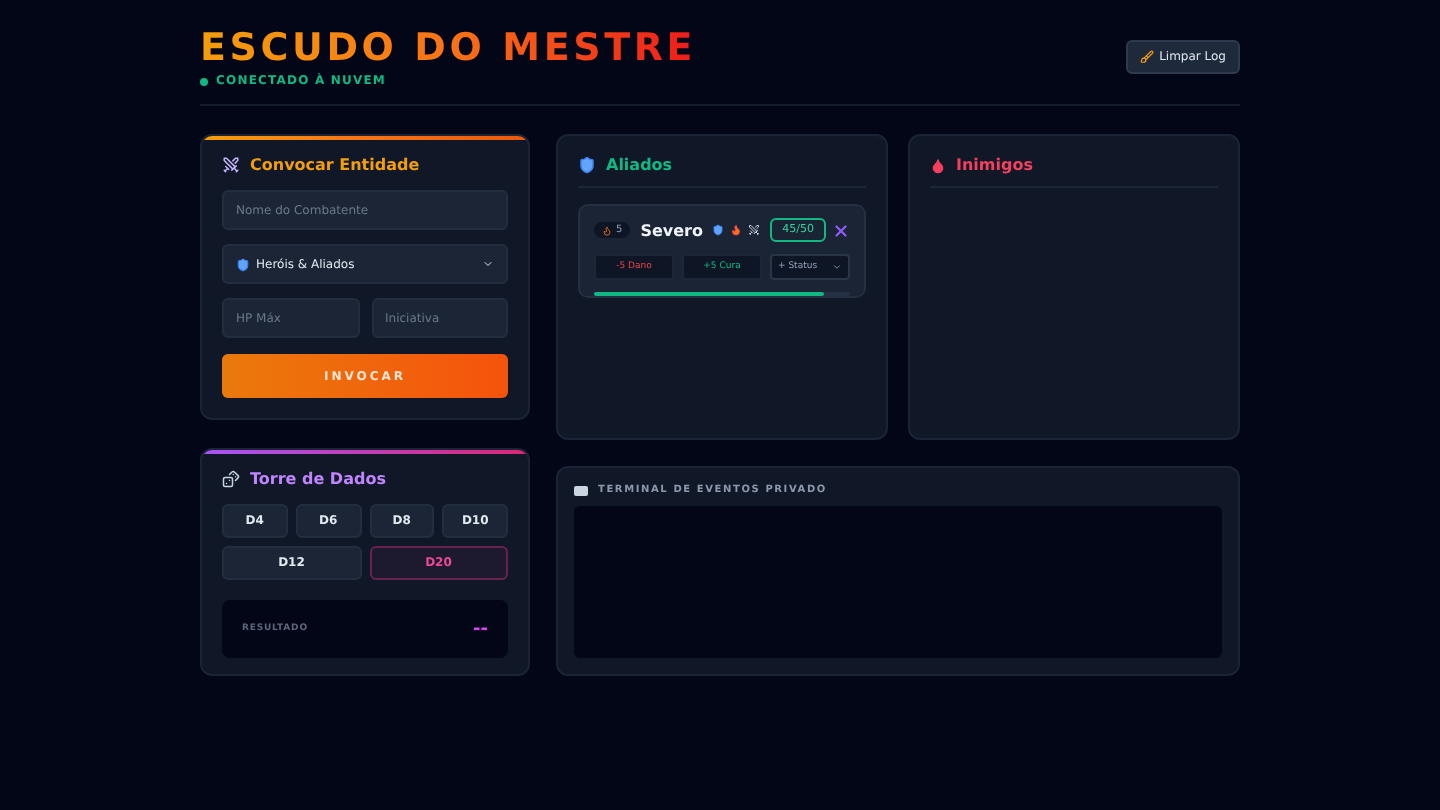  Describe the element at coordinates (841, 230) in the screenshot. I see `close-icon` at that location.